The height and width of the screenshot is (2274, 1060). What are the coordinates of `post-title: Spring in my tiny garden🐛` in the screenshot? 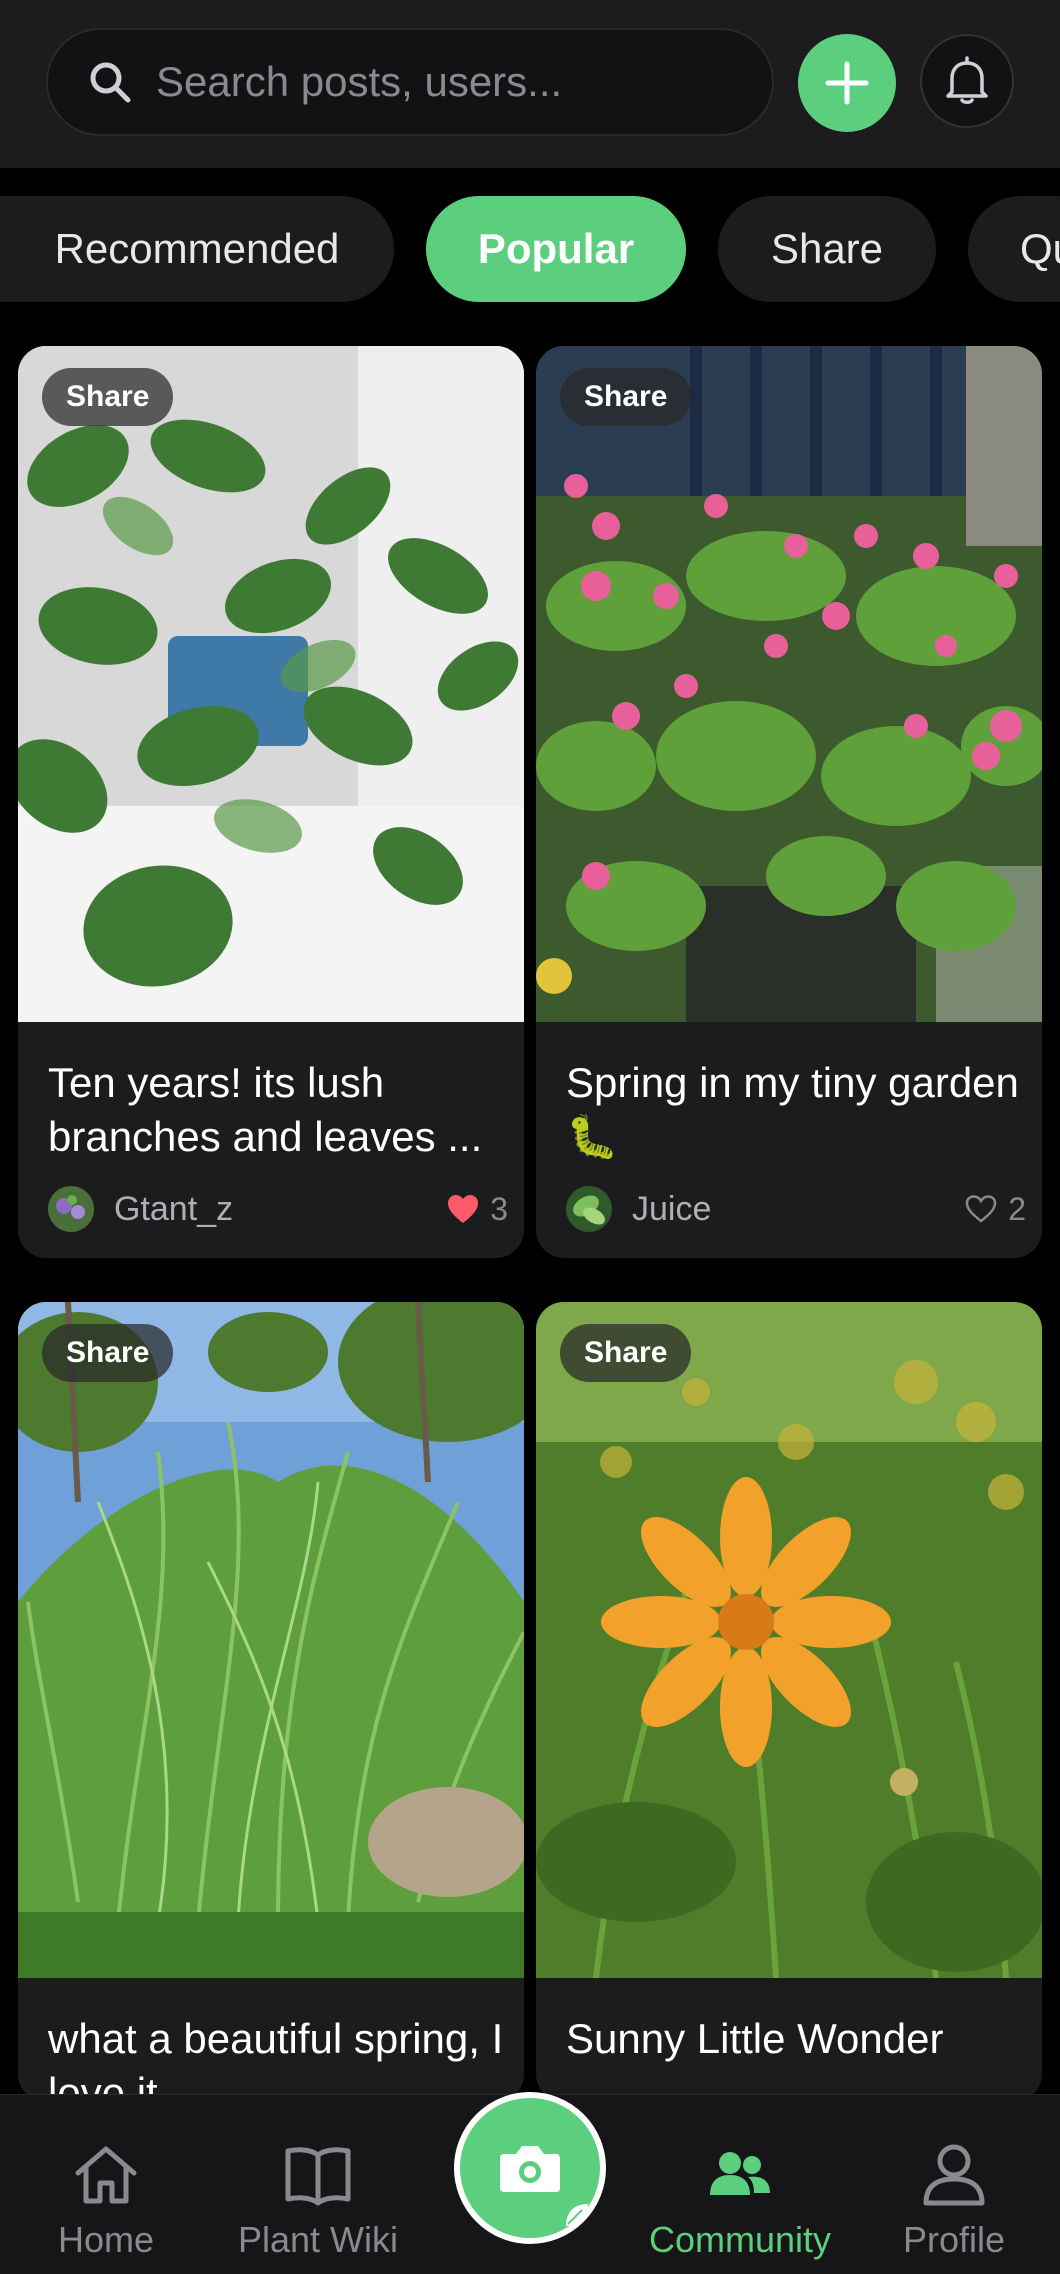 It's located at (792, 1109).